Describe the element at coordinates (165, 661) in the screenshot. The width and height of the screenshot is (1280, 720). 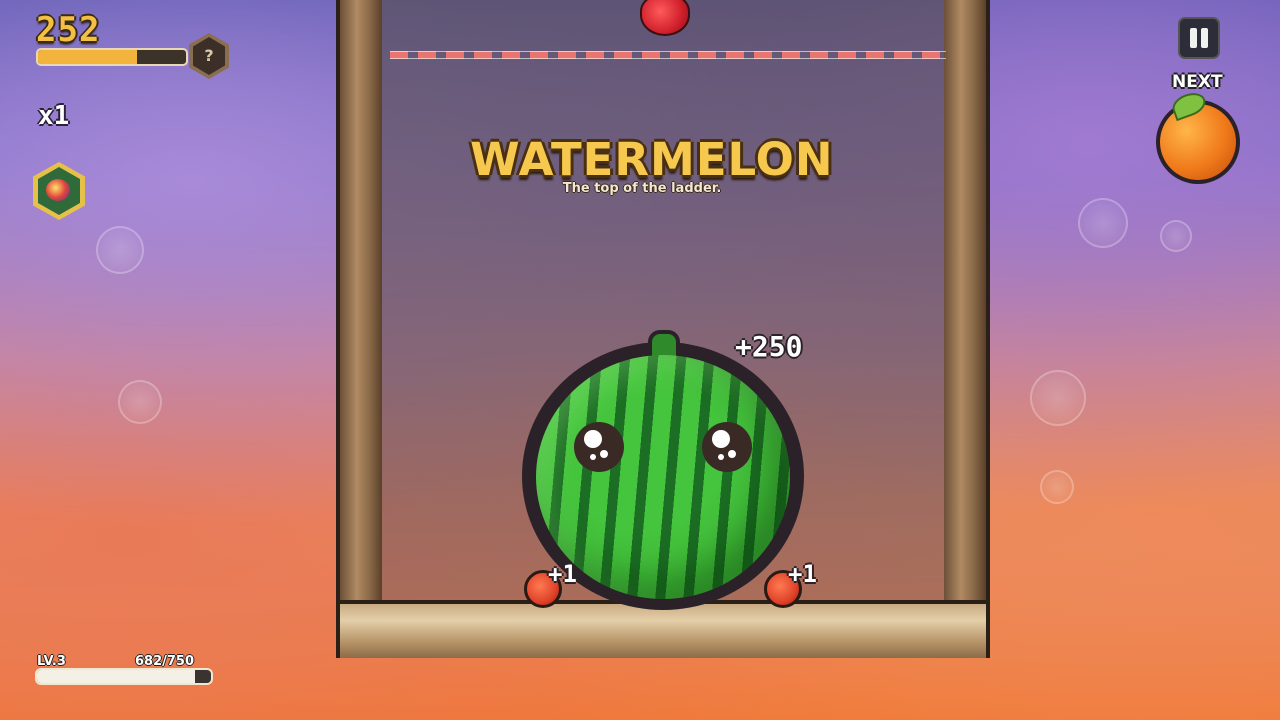
I see `xp-text: 682/750` at that location.